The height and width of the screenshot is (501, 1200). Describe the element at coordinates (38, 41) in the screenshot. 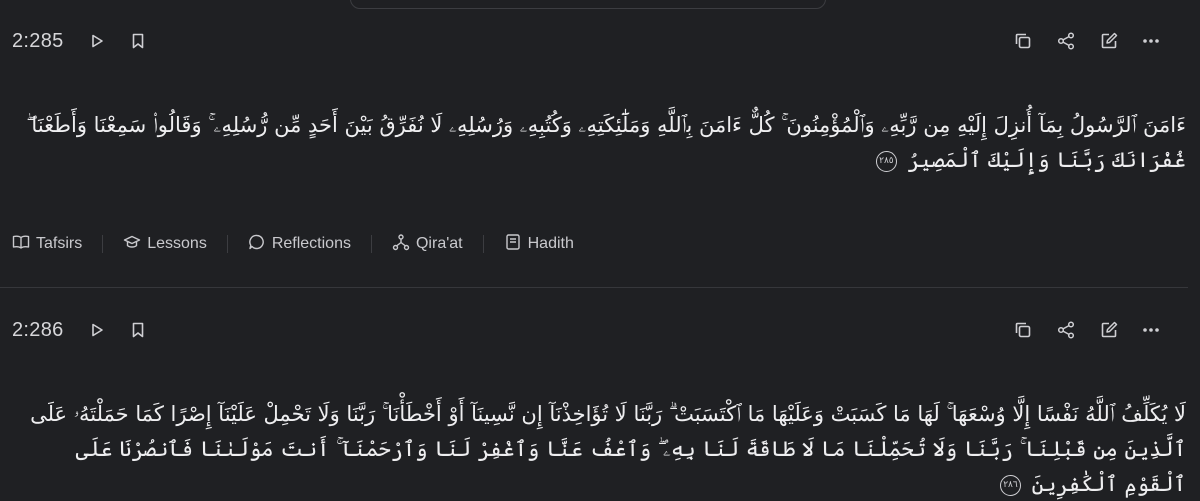

I see `verse-key: 2:285` at that location.